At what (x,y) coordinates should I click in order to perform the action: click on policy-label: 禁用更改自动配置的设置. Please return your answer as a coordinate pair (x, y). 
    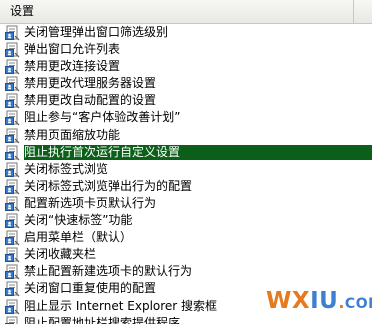
    Looking at the image, I should click on (90, 100).